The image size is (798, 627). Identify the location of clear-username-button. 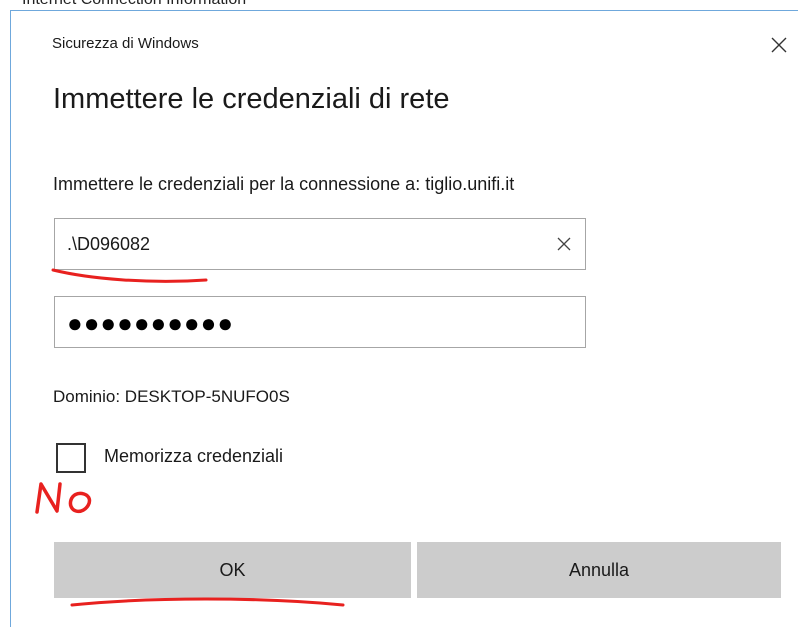
(564, 244).